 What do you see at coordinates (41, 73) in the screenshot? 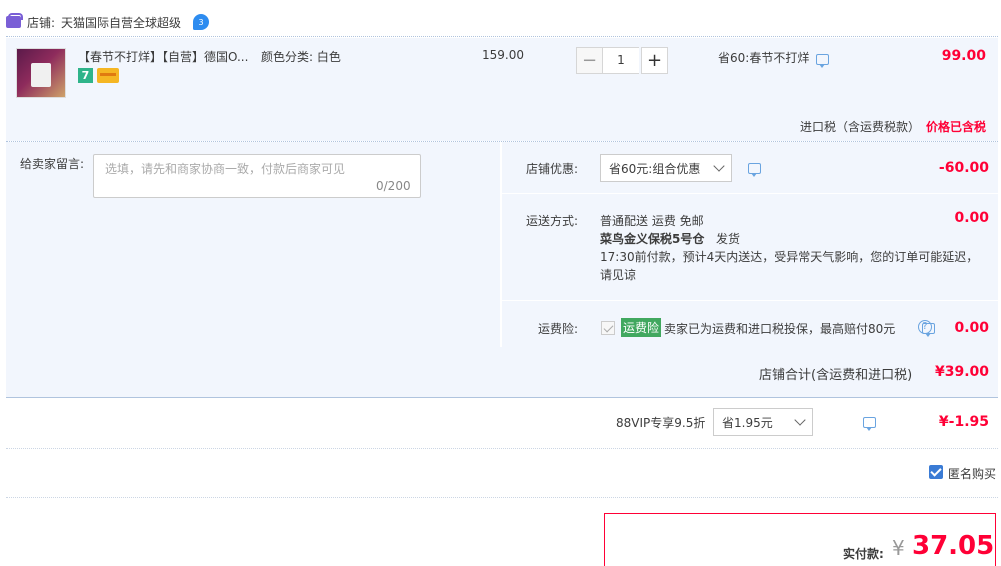
I see `product-thumbnail` at bounding box center [41, 73].